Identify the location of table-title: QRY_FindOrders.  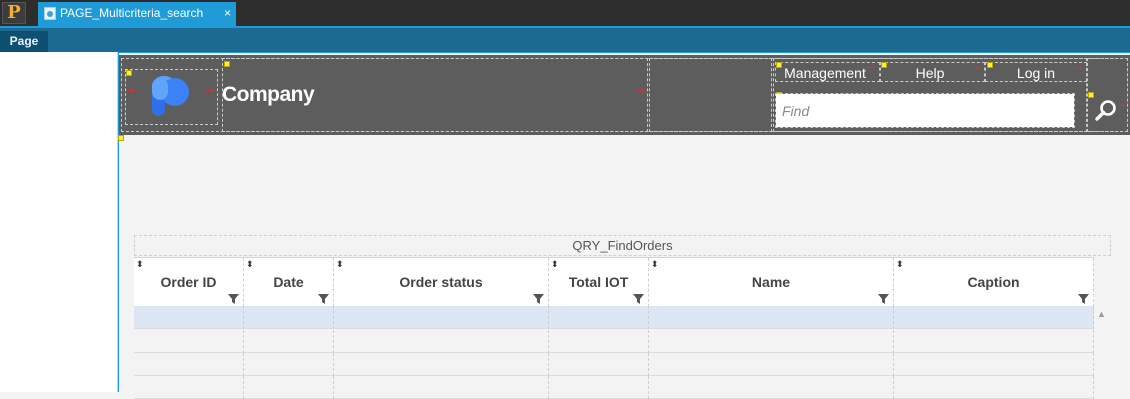
(622, 245).